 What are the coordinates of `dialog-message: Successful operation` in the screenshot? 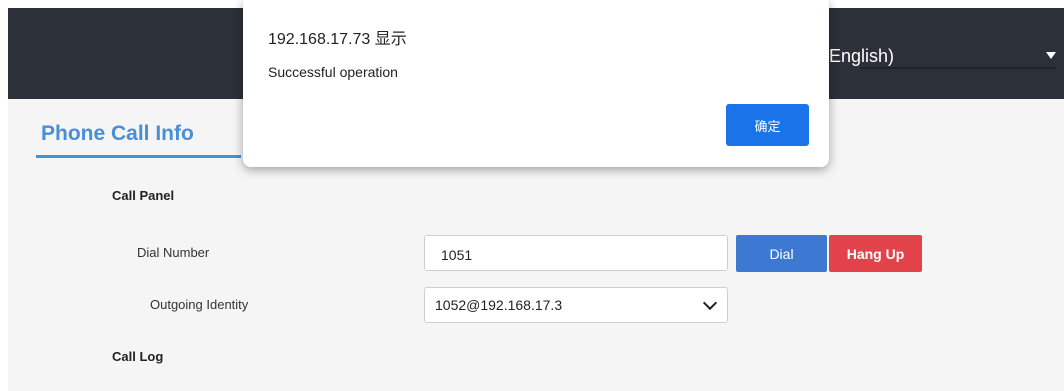 It's located at (333, 72).